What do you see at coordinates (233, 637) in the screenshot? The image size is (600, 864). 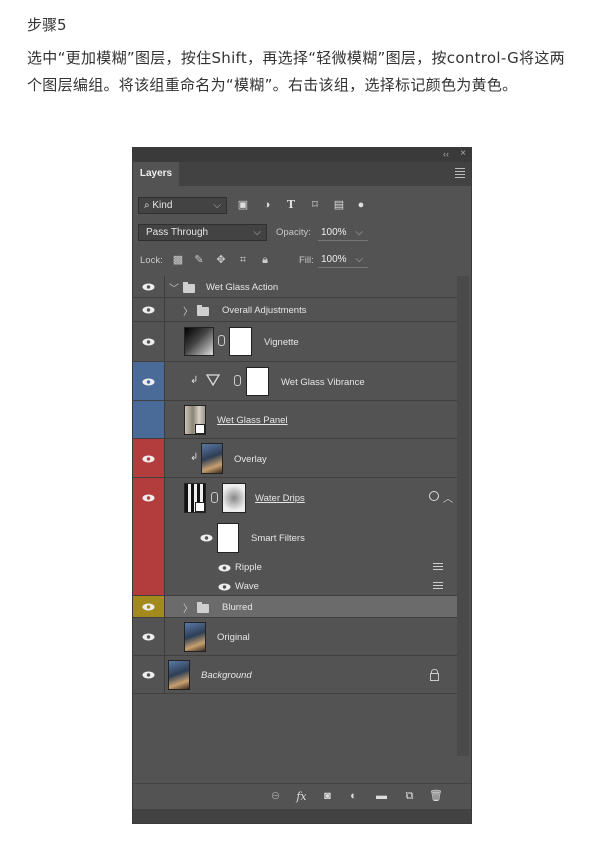 I see `layer-name: Original` at bounding box center [233, 637].